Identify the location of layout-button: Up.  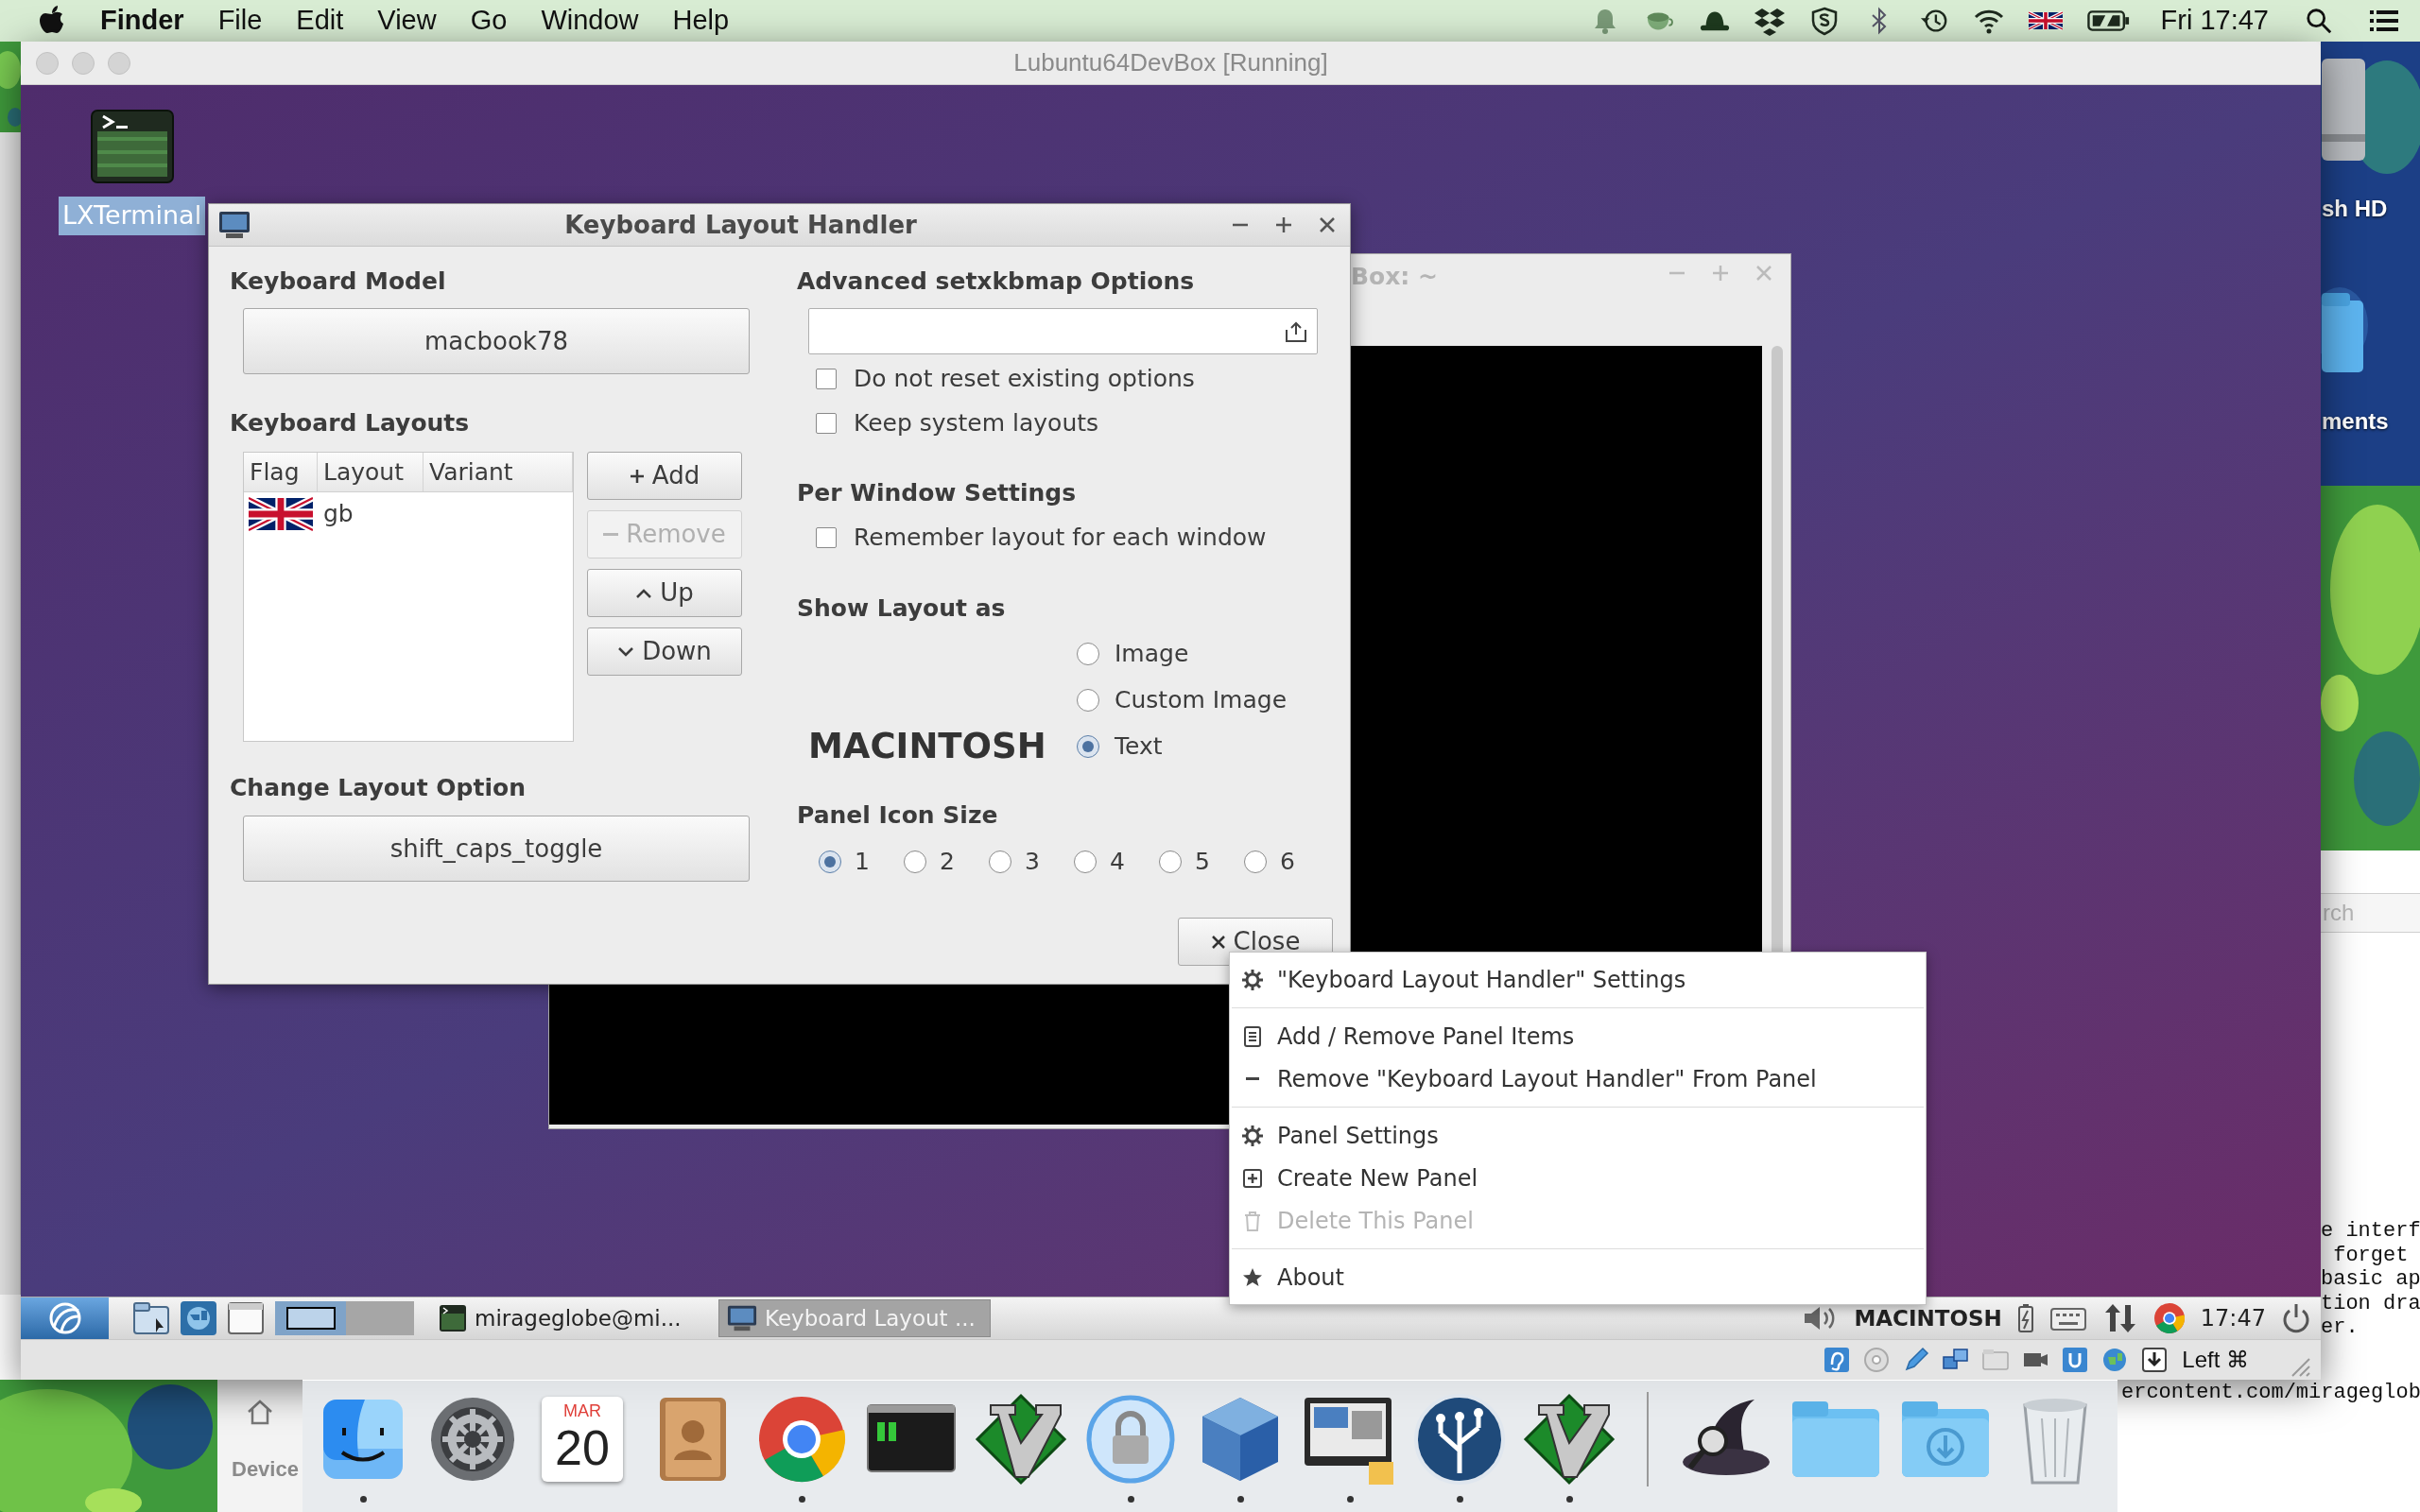
(664, 593).